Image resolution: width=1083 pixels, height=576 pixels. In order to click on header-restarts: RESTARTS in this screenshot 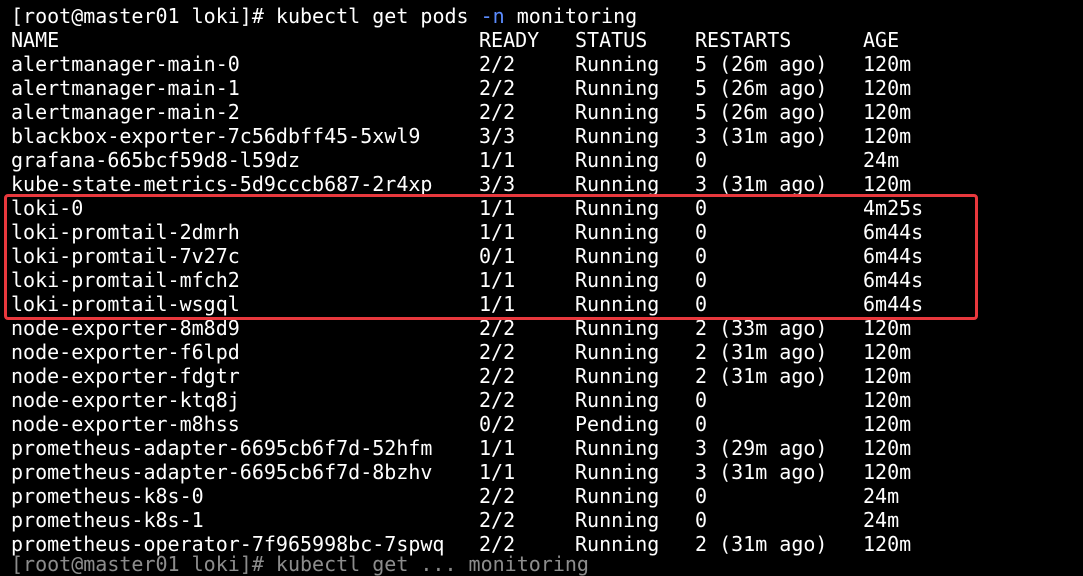, I will do `click(743, 40)`.